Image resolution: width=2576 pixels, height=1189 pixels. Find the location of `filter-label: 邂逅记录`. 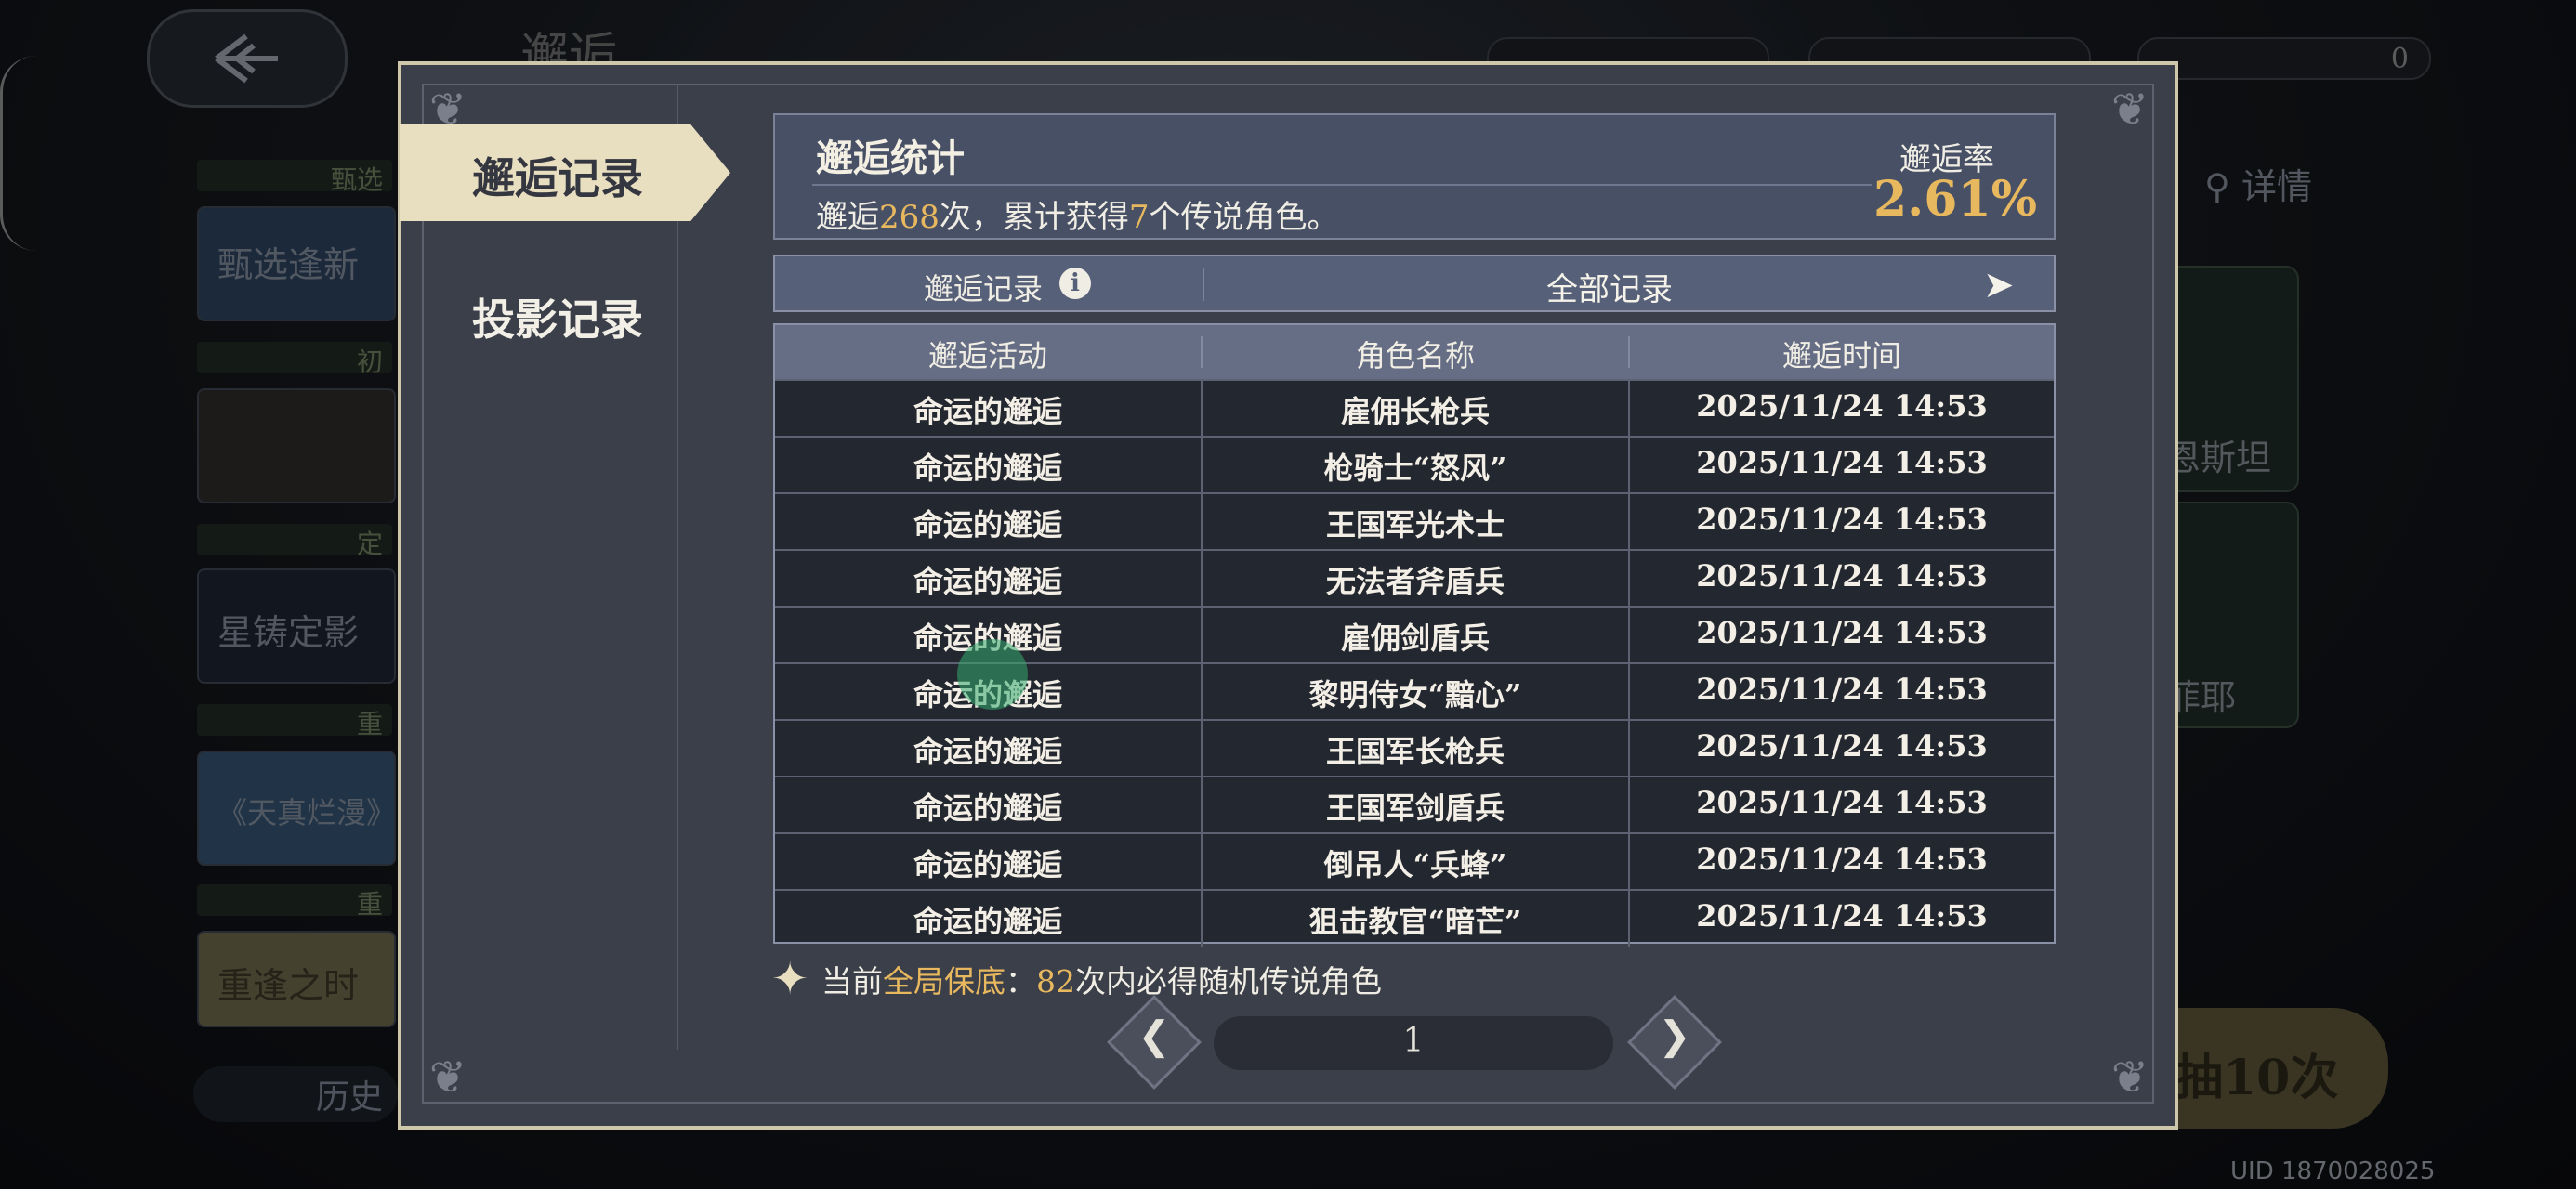

filter-label: 邂逅记录 is located at coordinates (984, 289).